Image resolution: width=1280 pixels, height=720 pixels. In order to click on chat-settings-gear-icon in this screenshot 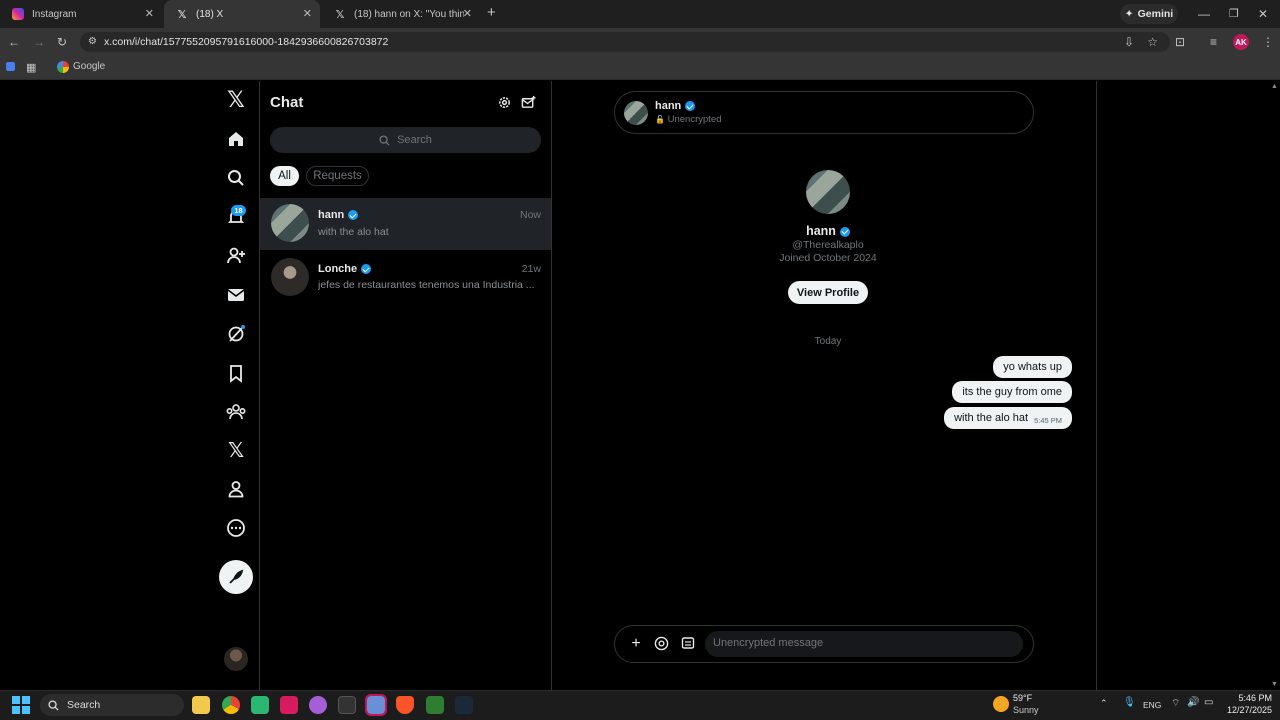, I will do `click(505, 103)`.